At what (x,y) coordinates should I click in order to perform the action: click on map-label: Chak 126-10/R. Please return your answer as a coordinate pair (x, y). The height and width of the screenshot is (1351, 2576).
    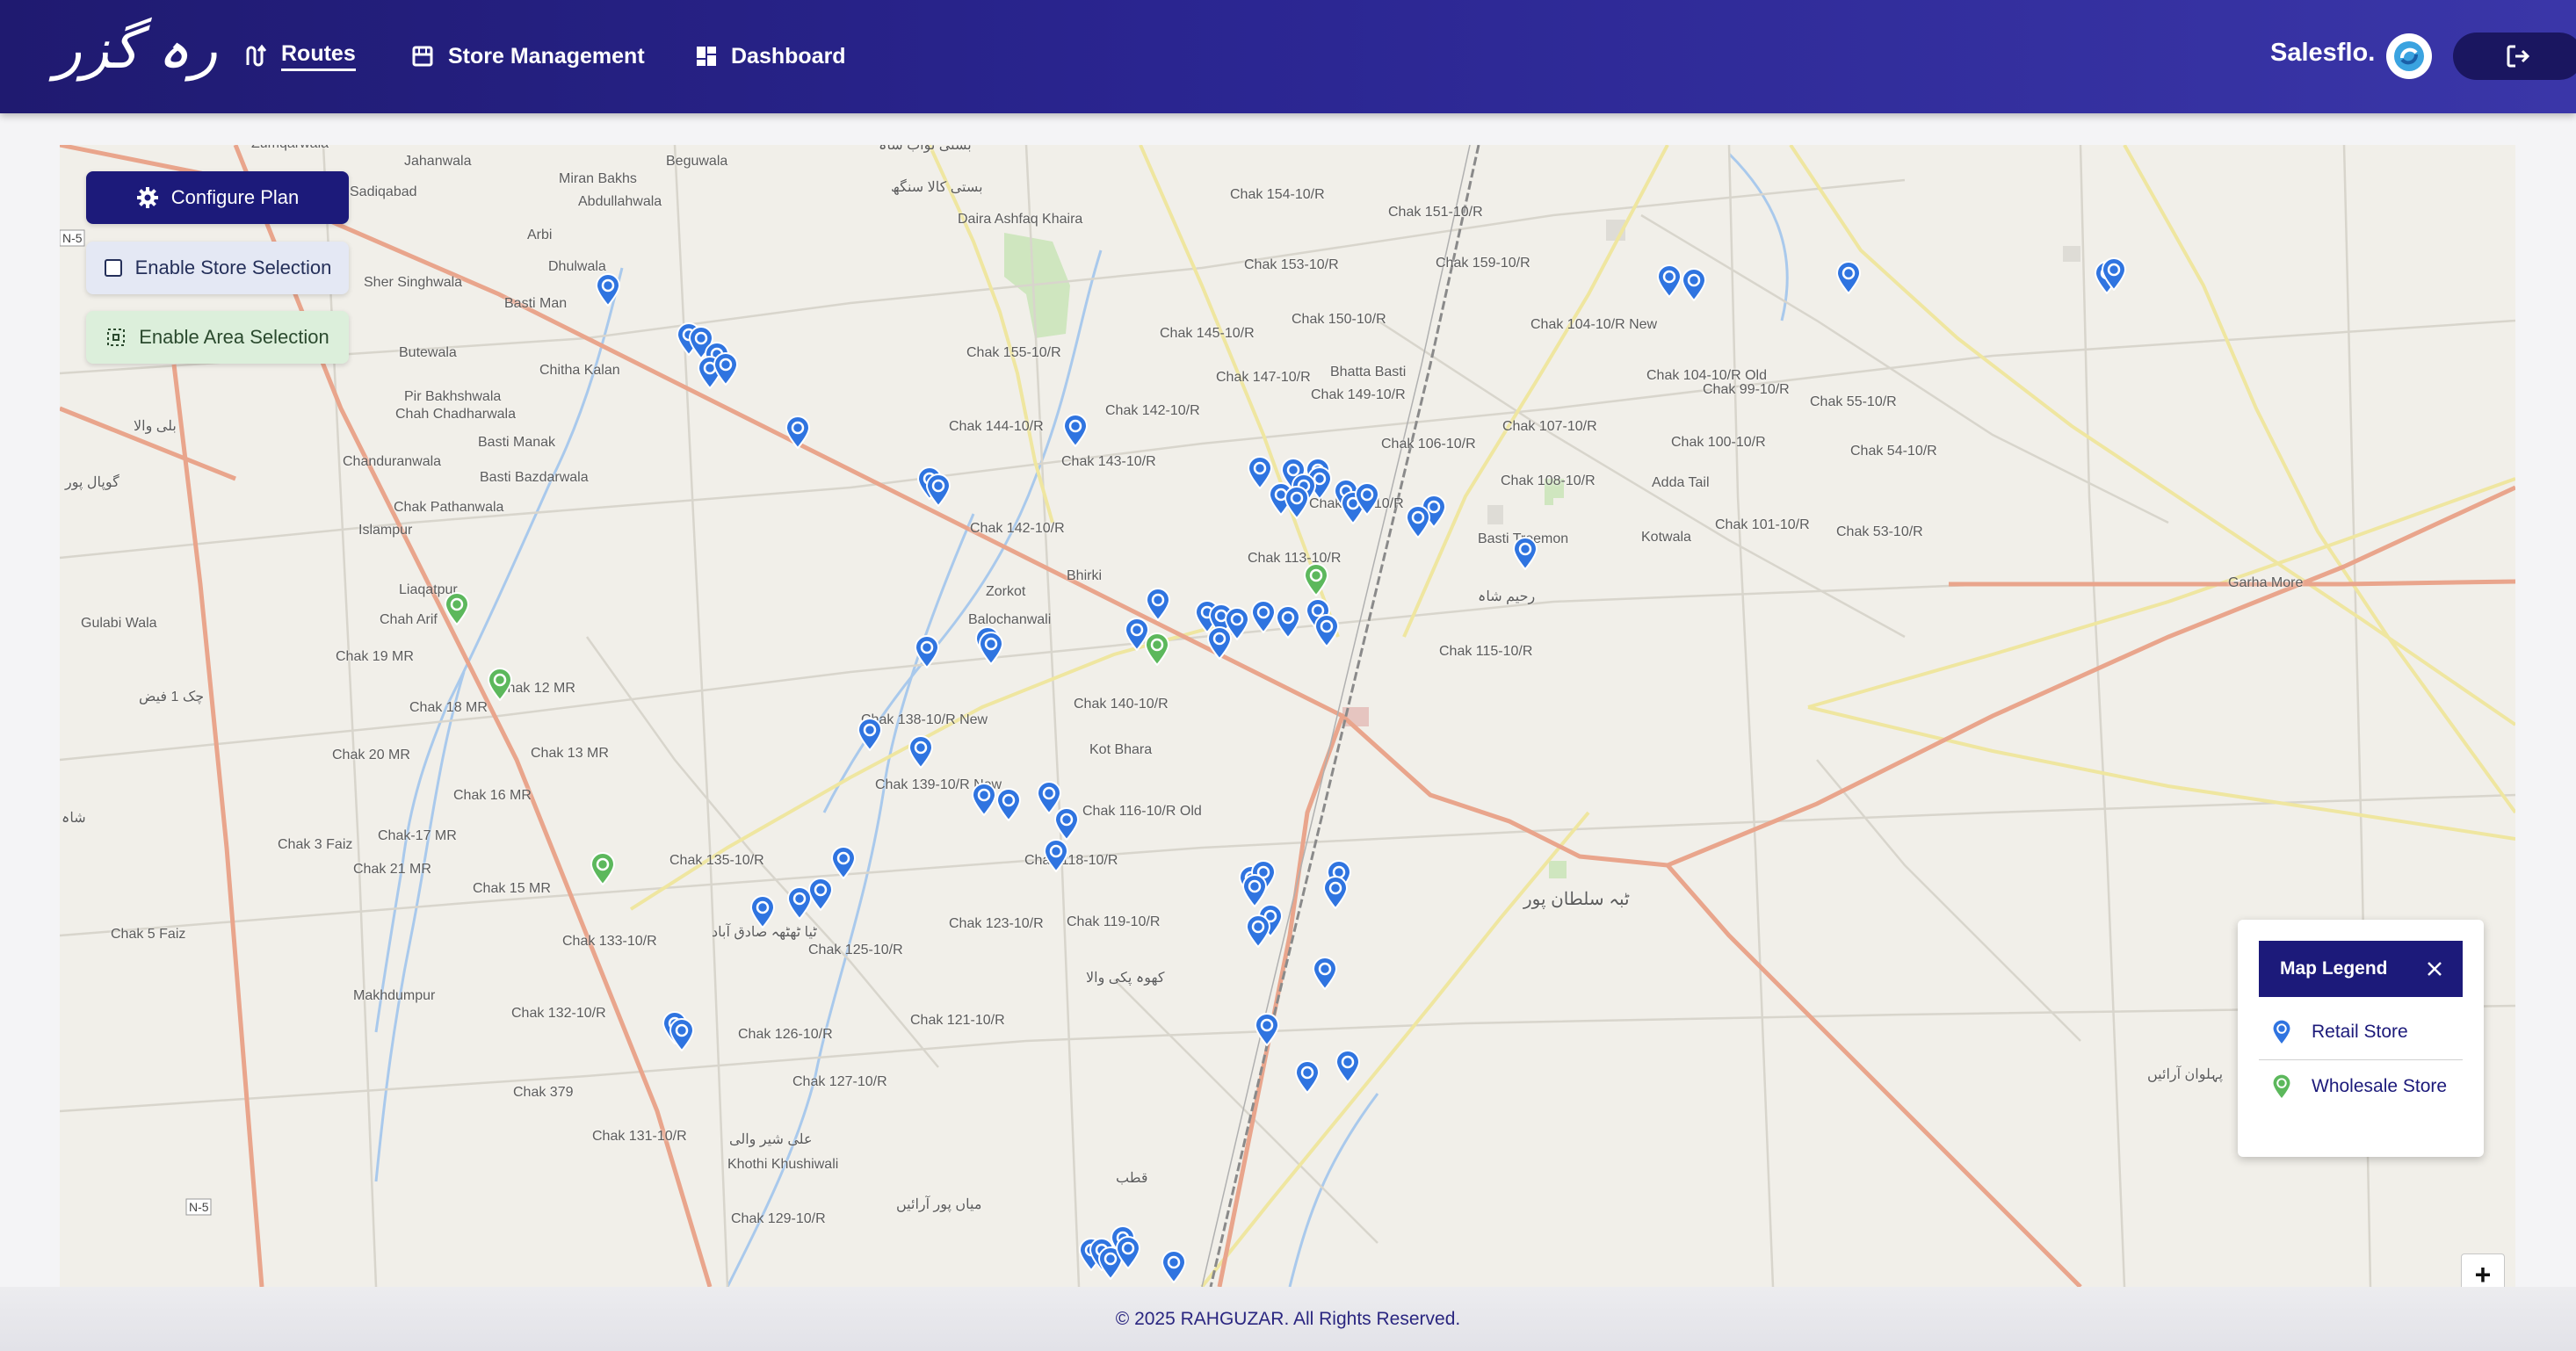
    Looking at the image, I should click on (785, 1034).